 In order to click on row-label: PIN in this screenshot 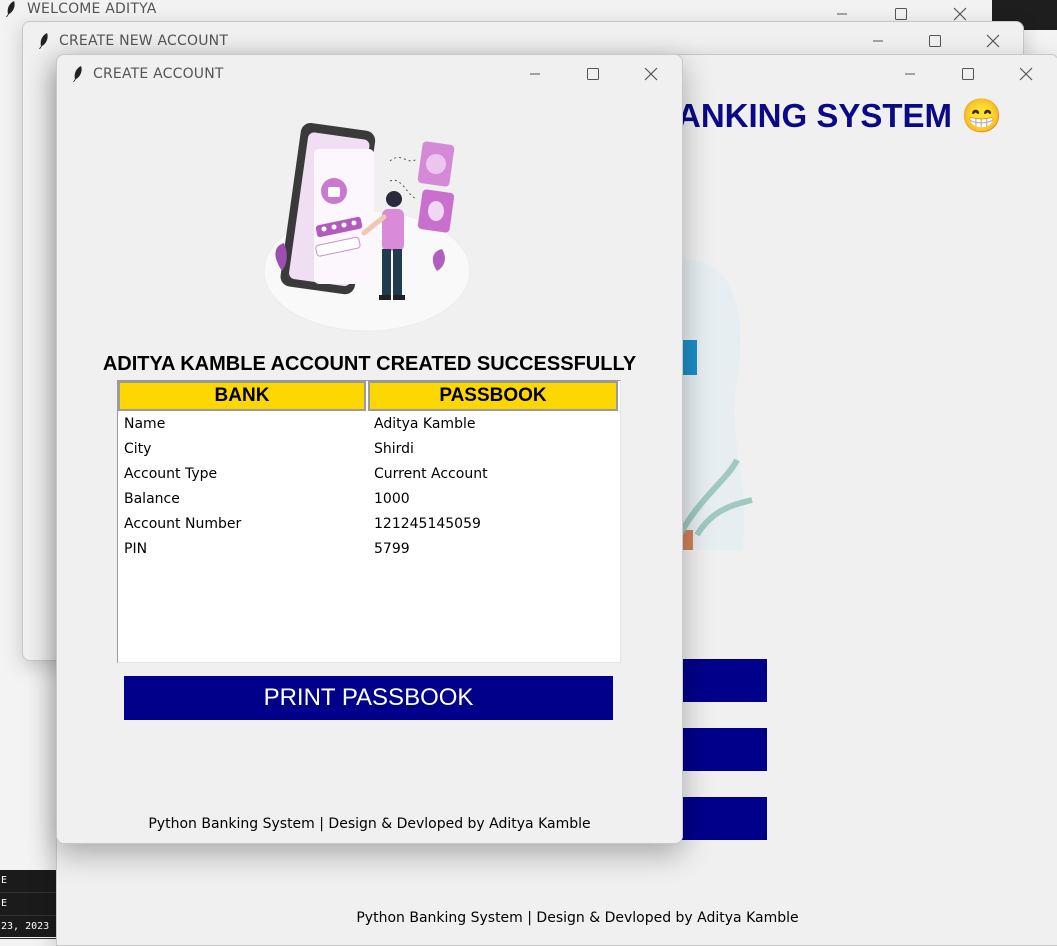, I will do `click(136, 548)`.